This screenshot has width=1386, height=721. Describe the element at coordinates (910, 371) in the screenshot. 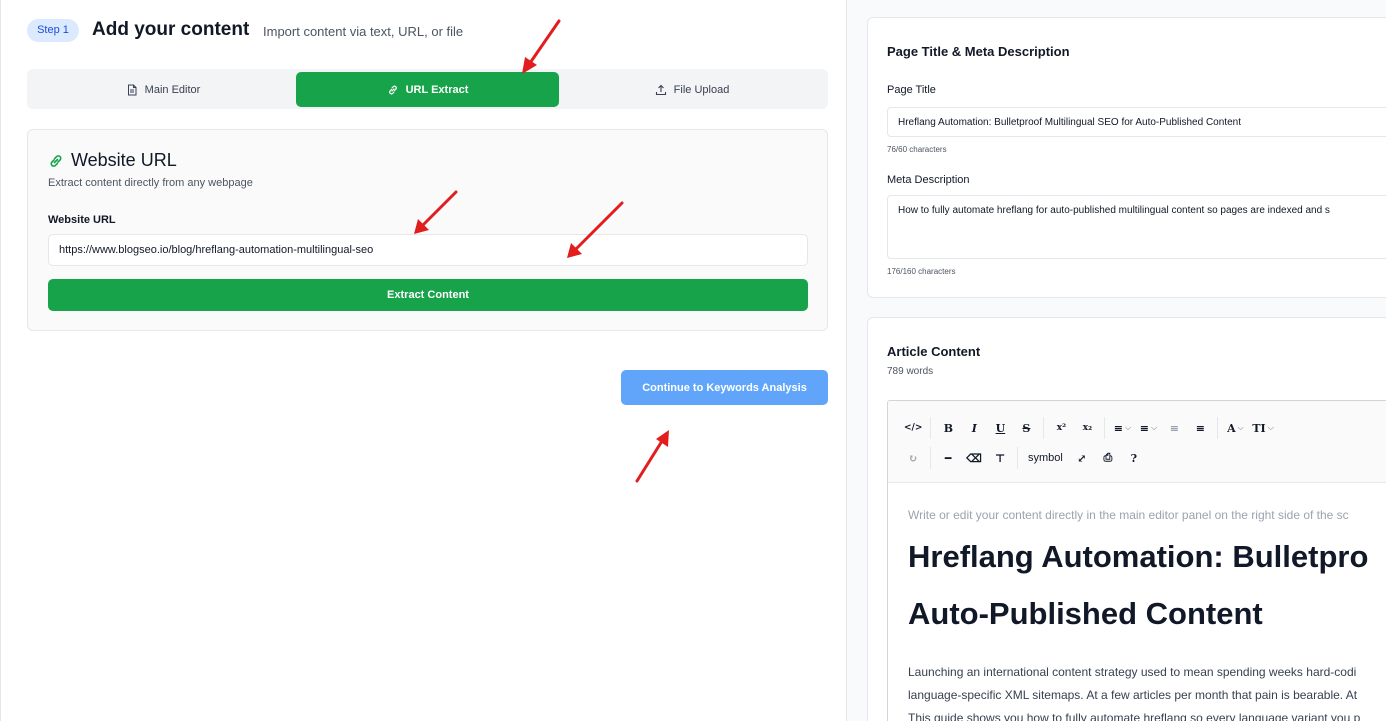

I see `word-count: 789 words` at that location.